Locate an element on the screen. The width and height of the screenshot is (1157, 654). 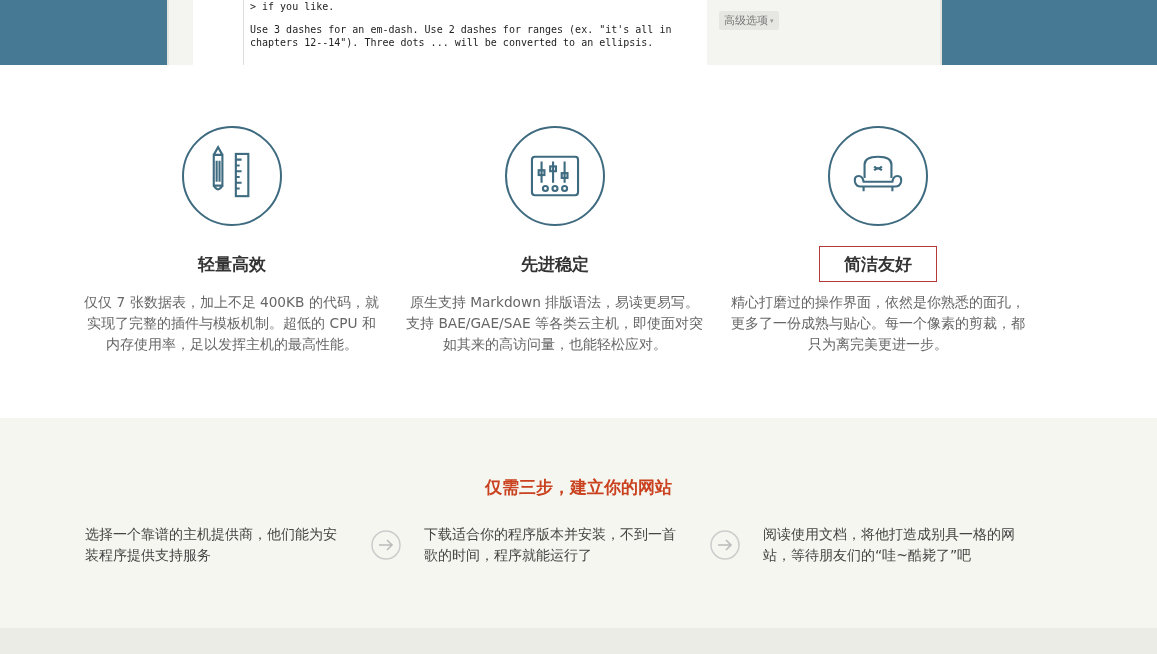
editor-text-line: Use 3 dashes for an em-dash. Use 2 dashes for ranges (ex. "it's all in is located at coordinates (461, 29).